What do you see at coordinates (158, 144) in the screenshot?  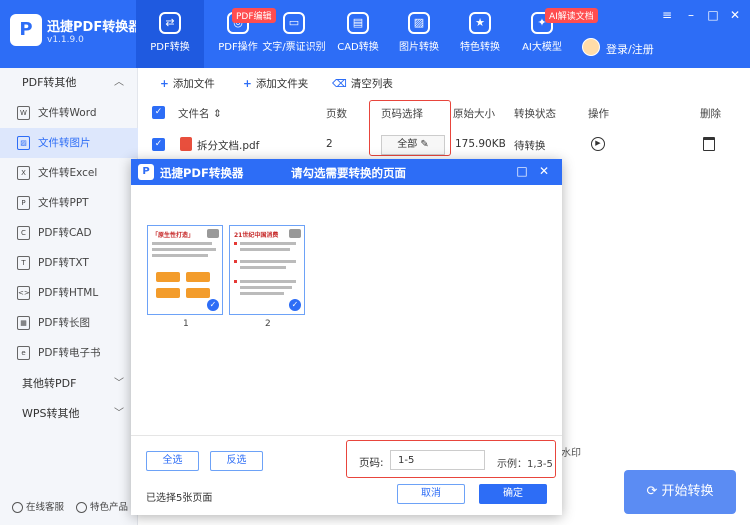 I see `row-checkbox: ✓` at bounding box center [158, 144].